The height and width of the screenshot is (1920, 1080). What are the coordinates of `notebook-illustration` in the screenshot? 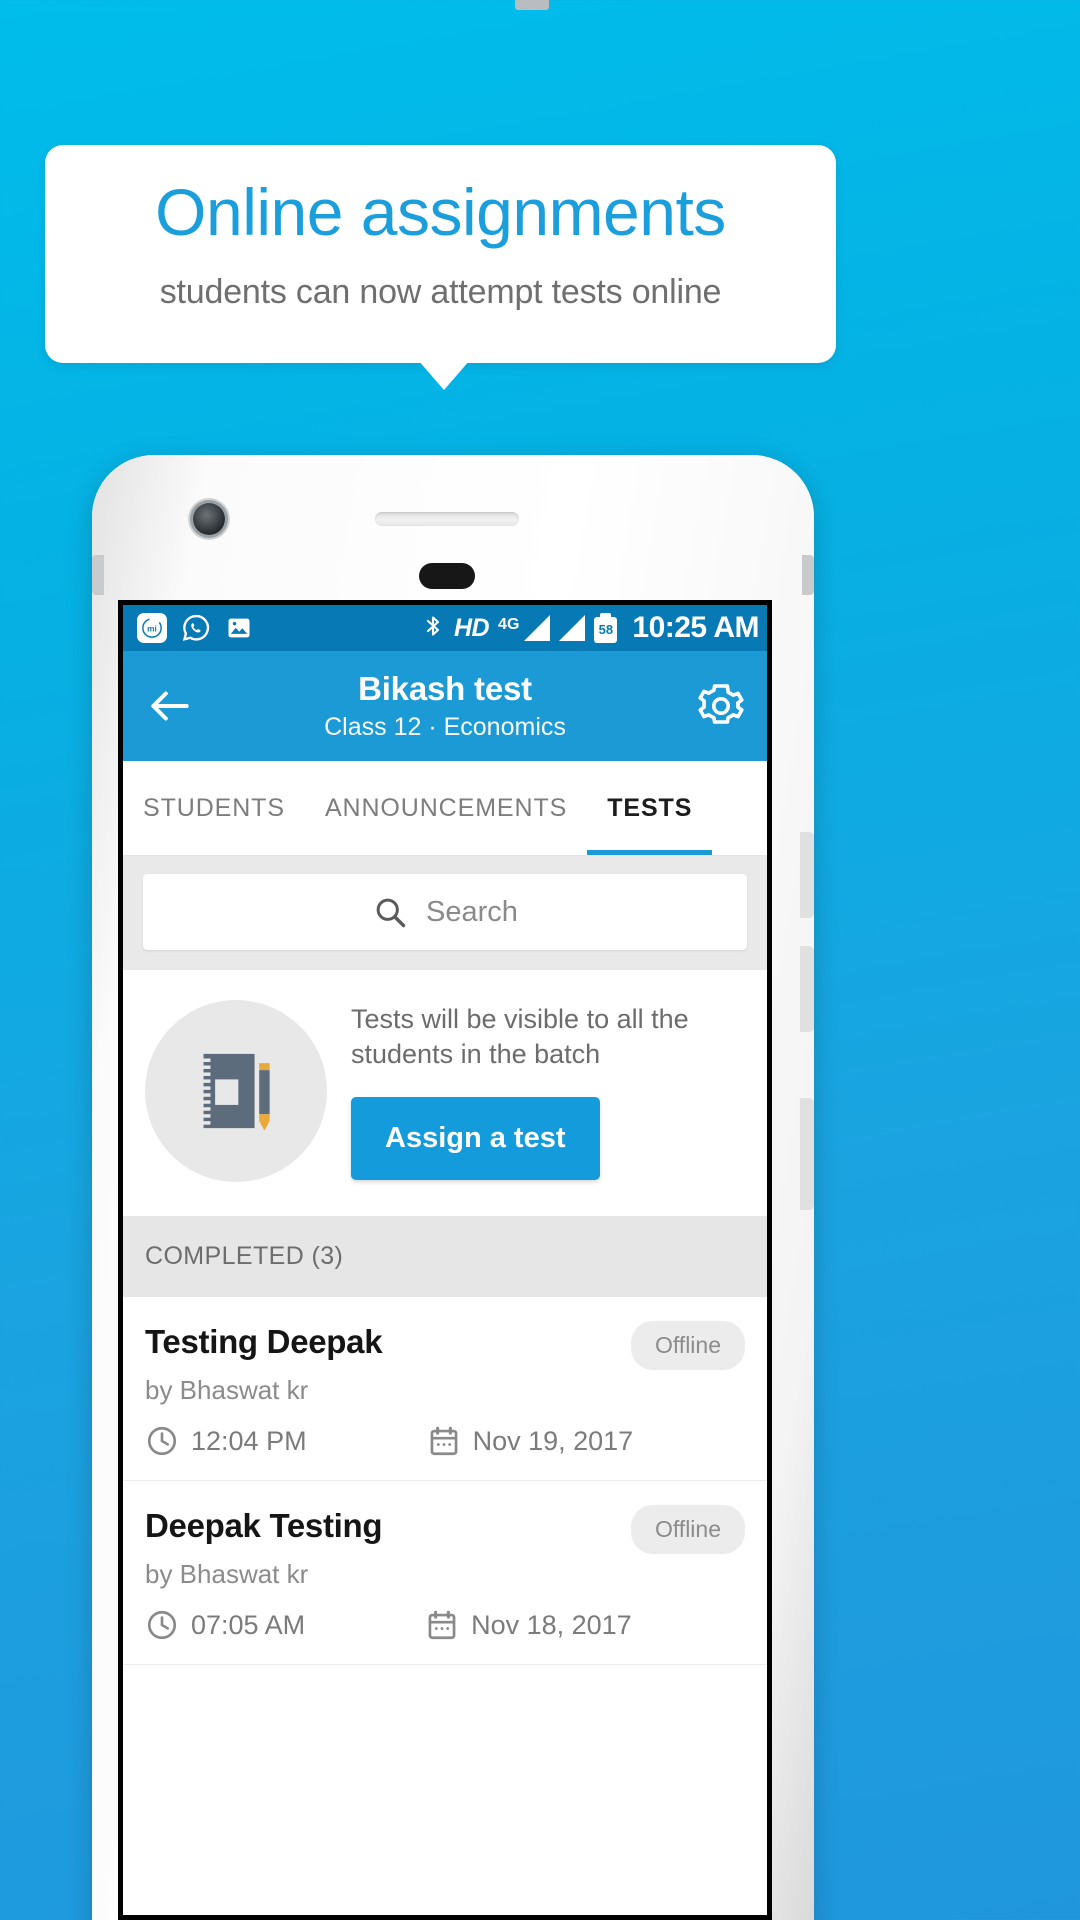 It's located at (235, 1092).